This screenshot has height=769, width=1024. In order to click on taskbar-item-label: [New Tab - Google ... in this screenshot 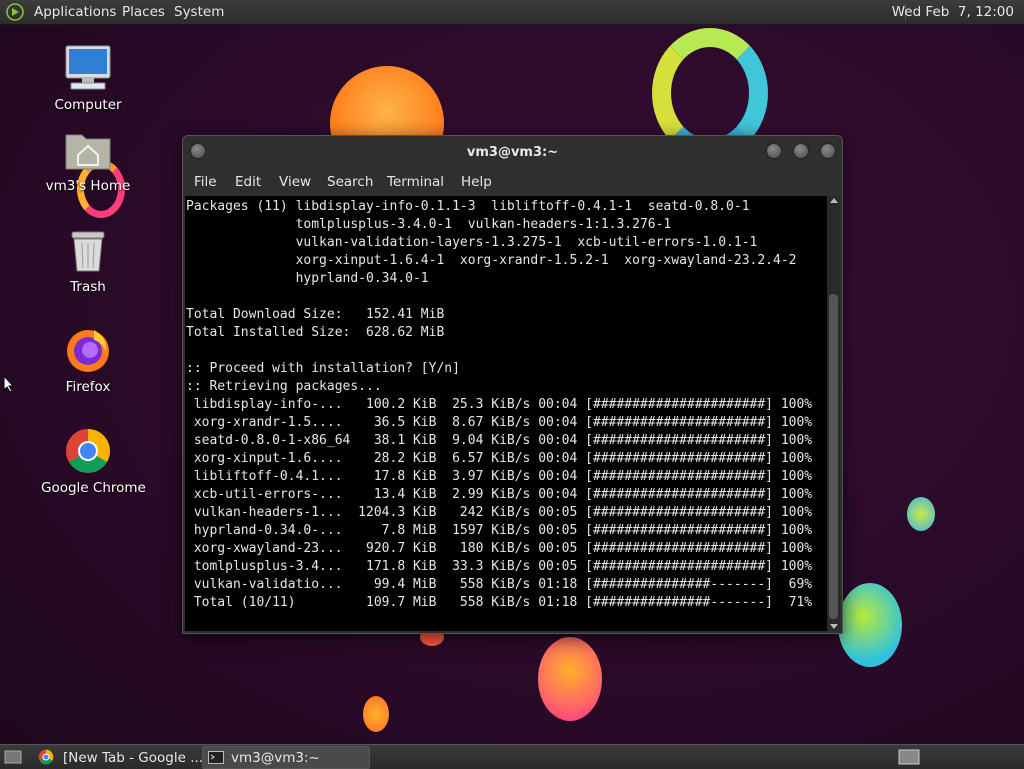, I will do `click(133, 758)`.